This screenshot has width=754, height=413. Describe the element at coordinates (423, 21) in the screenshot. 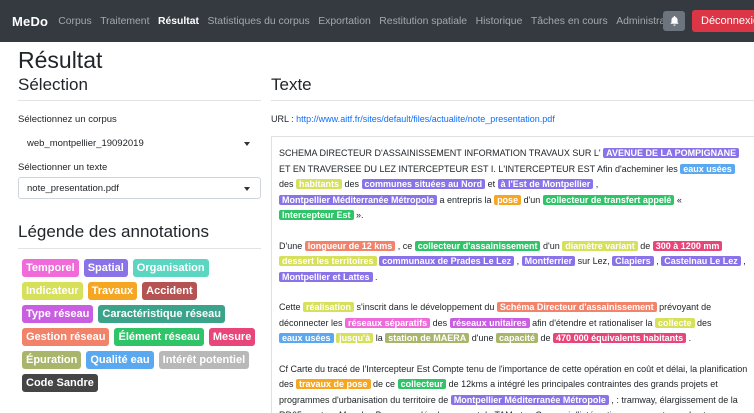

I see `nav-link-restitution-spatiale: Restitution spatiale` at that location.